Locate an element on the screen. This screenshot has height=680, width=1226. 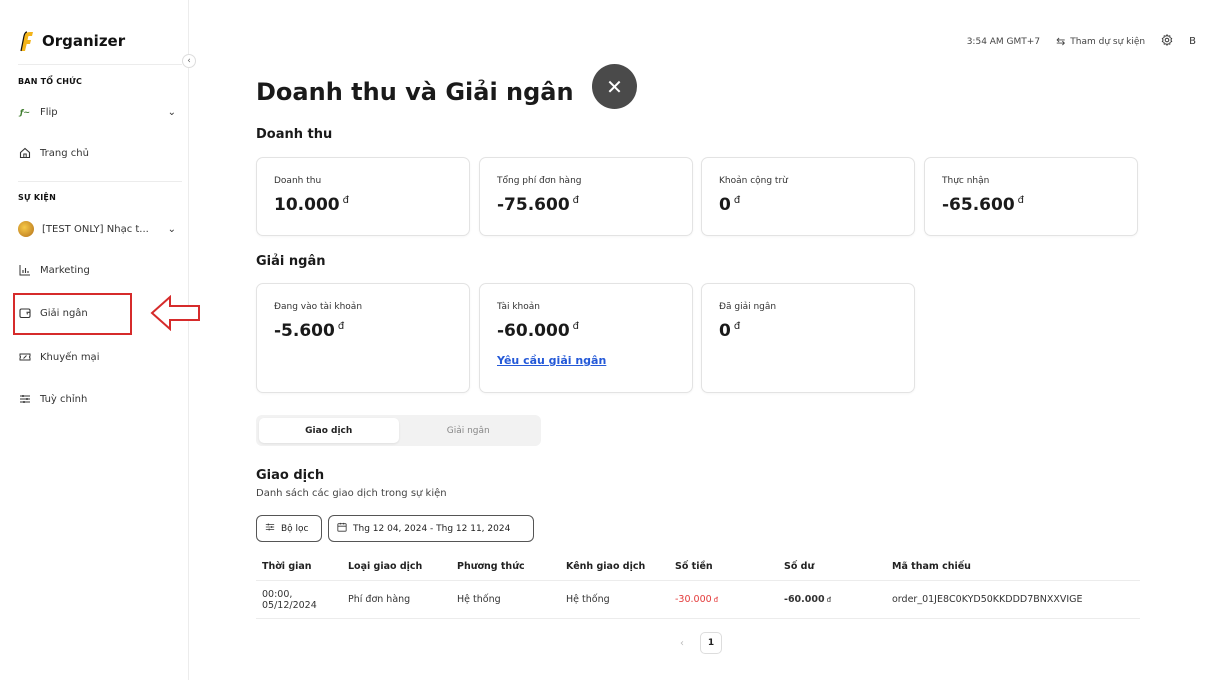
column-header: Loại giao dịch is located at coordinates (385, 566).